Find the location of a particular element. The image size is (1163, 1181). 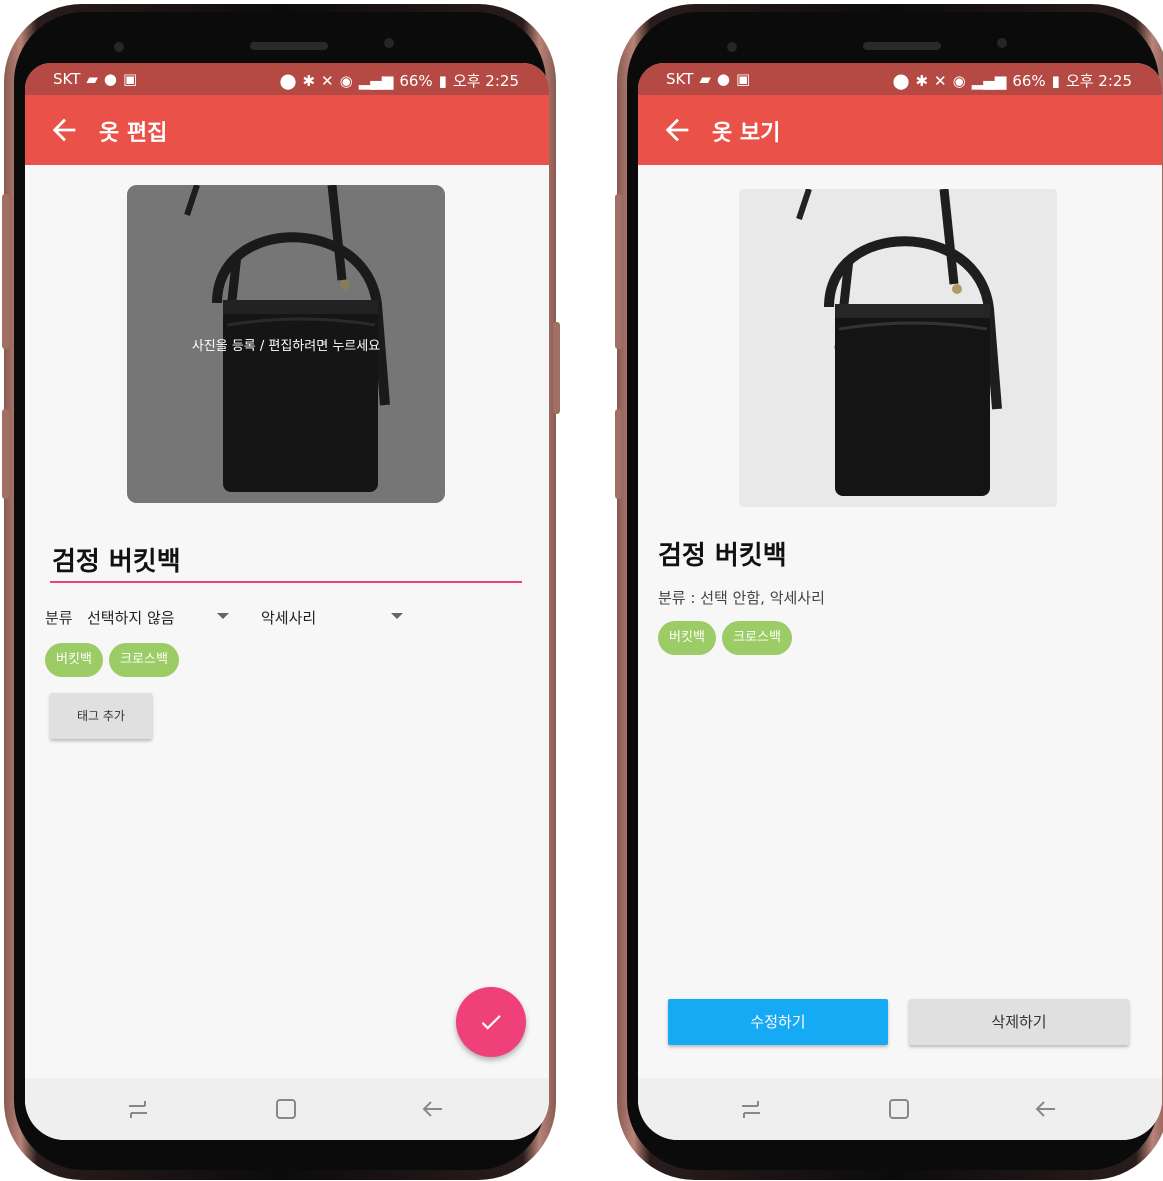

power-button is located at coordinates (556, 368).